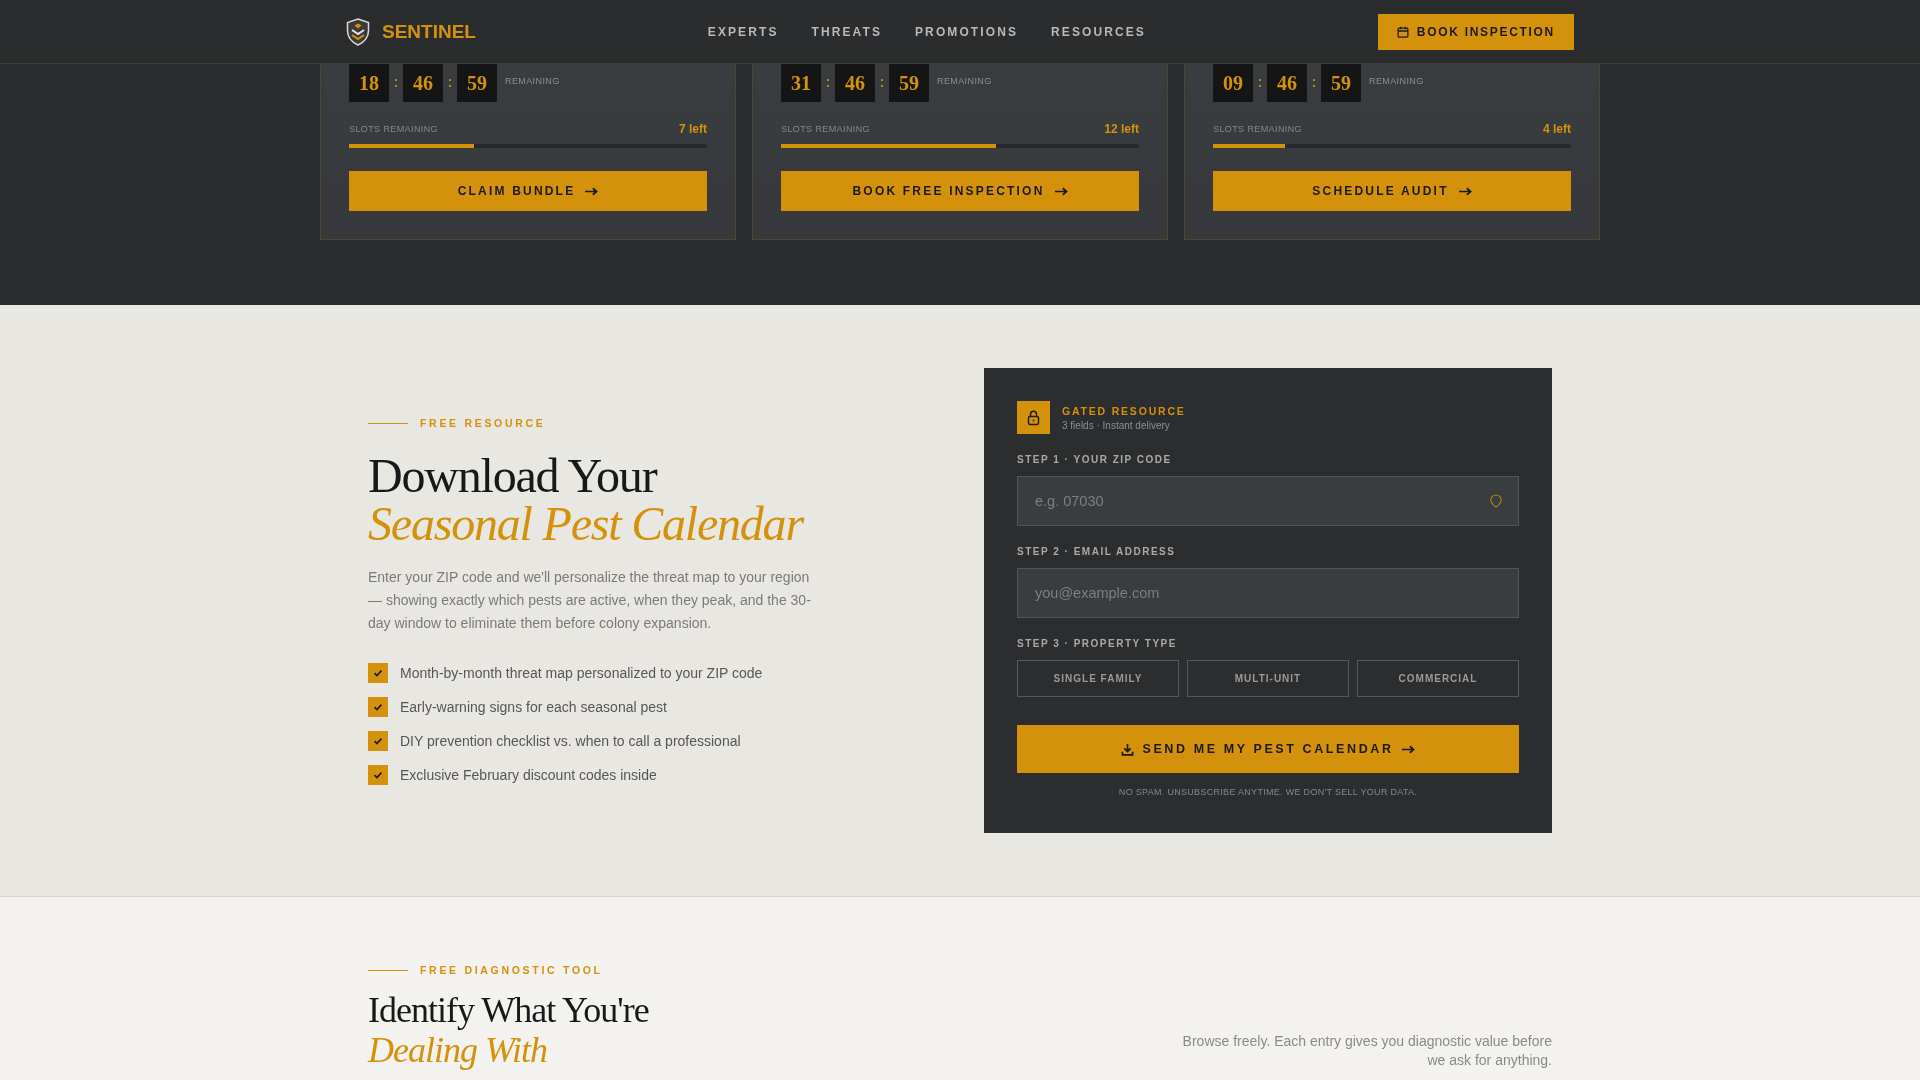 This screenshot has width=1920, height=1080. I want to click on privacy-note: NO SPAM. UNSUBSCRIBE ANYTIME. WE DON'T SELL YOUR DATA., so click(1268, 792).